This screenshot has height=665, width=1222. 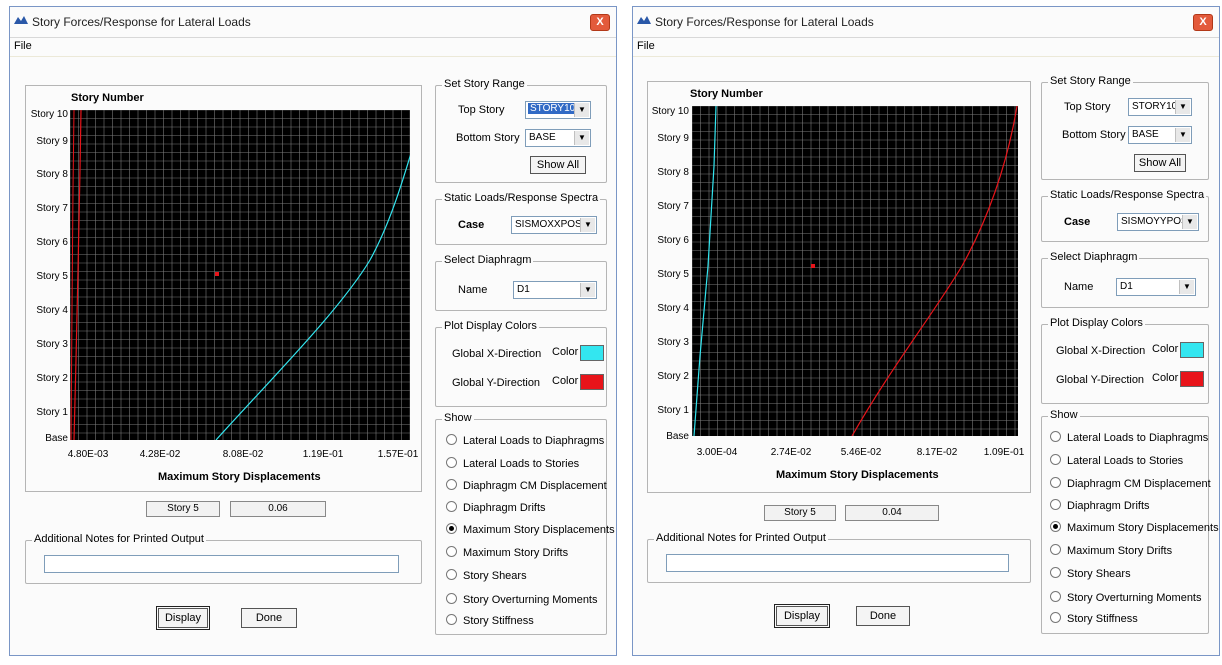 I want to click on y-color-label: Color, so click(x=565, y=381).